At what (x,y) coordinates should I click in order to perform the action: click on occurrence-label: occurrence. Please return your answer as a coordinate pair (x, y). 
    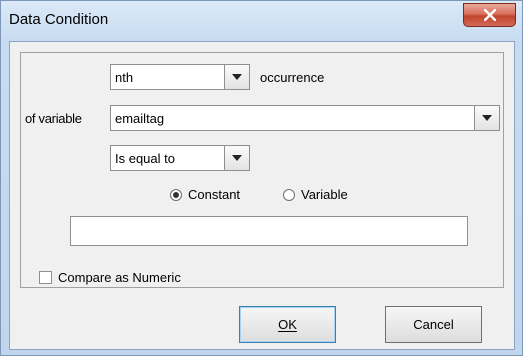
    Looking at the image, I should click on (292, 77).